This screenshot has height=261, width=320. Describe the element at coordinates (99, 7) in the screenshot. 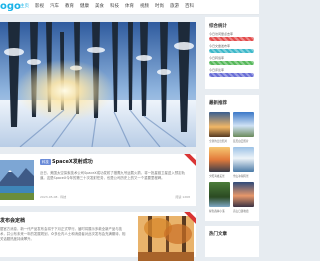

I see `nav-item-food: 美食` at that location.